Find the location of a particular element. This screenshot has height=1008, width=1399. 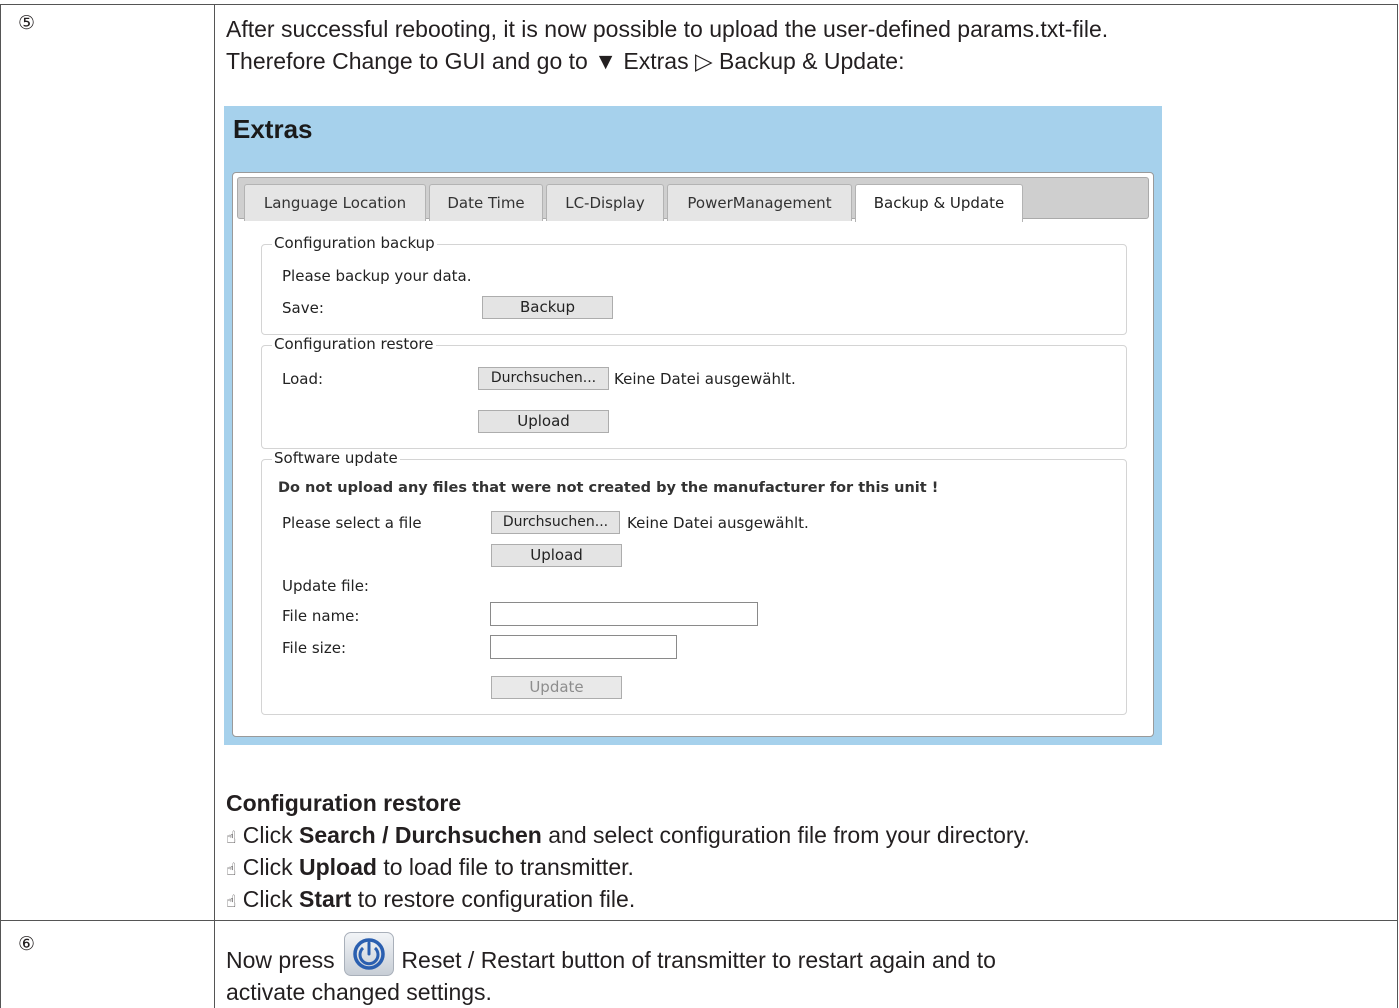

file-name-field is located at coordinates (624, 614).